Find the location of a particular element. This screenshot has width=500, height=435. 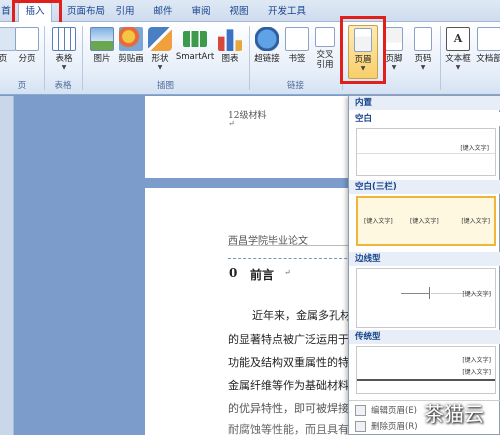

edit-header-icon is located at coordinates (360, 410).